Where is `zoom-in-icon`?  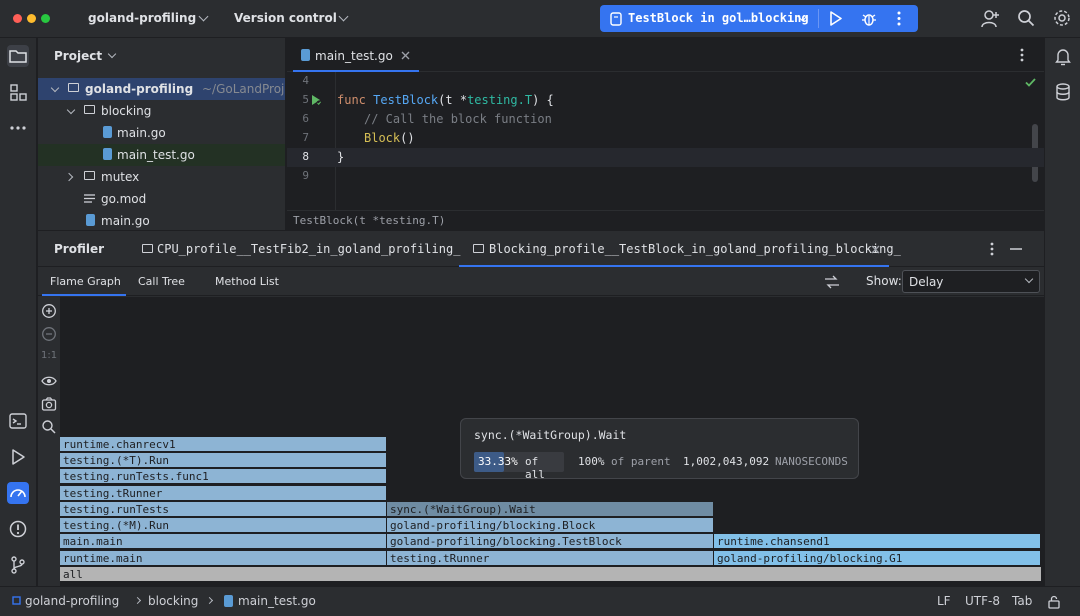 zoom-in-icon is located at coordinates (49, 311).